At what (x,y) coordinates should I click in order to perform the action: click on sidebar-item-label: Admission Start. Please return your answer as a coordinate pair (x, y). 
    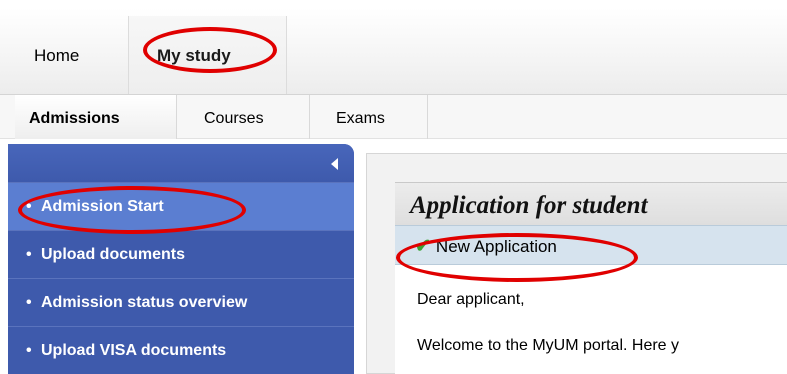
    Looking at the image, I should click on (102, 206).